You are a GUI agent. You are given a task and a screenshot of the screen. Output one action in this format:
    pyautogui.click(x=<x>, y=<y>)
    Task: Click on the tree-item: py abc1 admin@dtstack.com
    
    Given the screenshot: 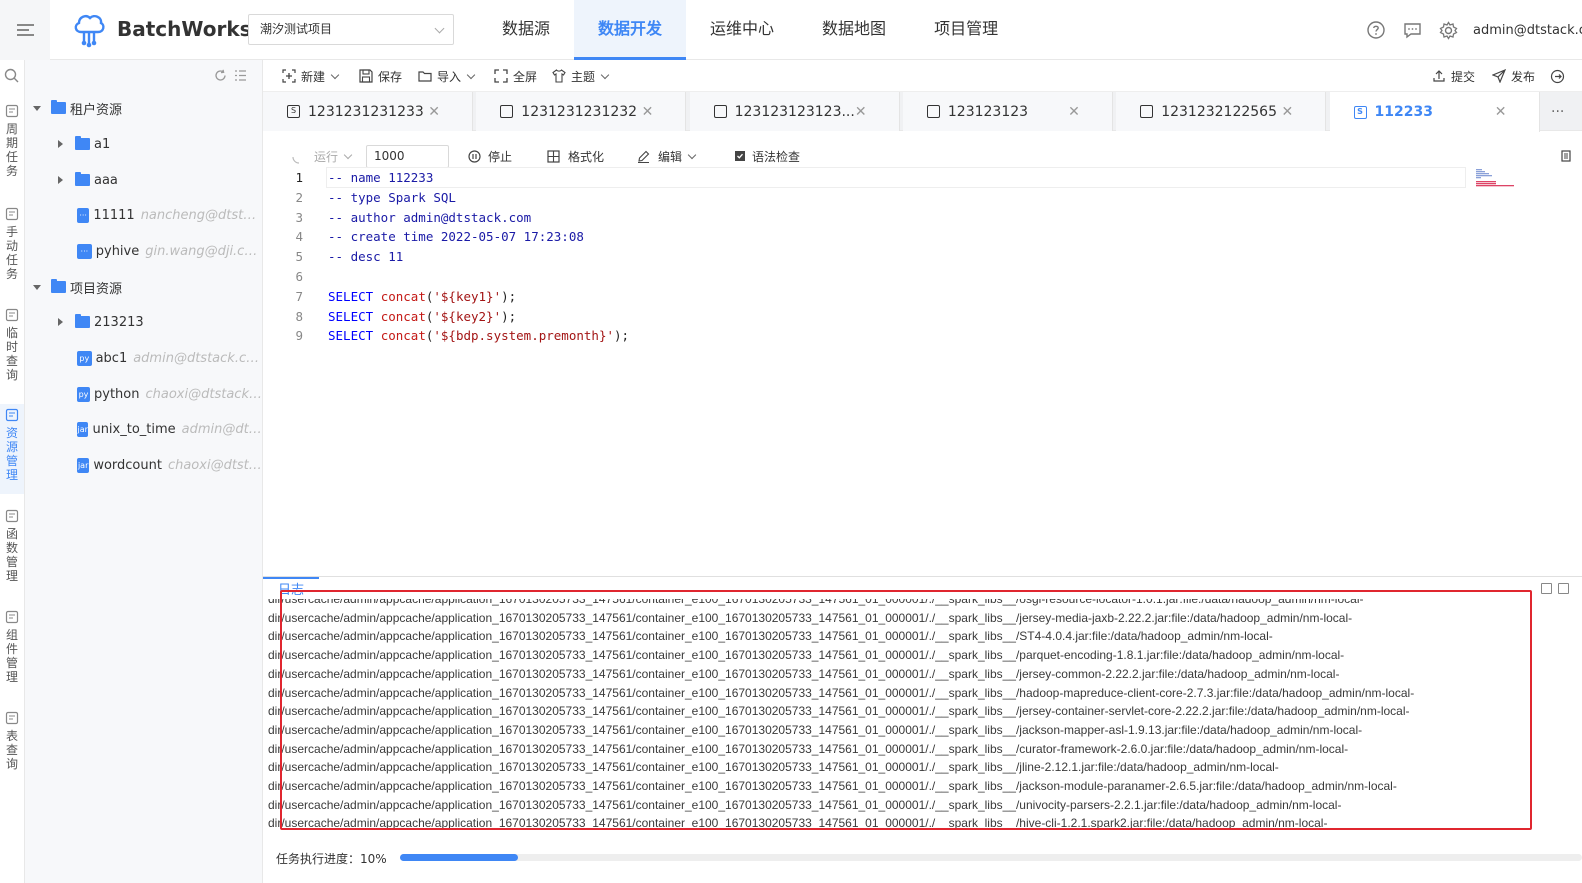 What is the action you would take?
    pyautogui.click(x=144, y=358)
    